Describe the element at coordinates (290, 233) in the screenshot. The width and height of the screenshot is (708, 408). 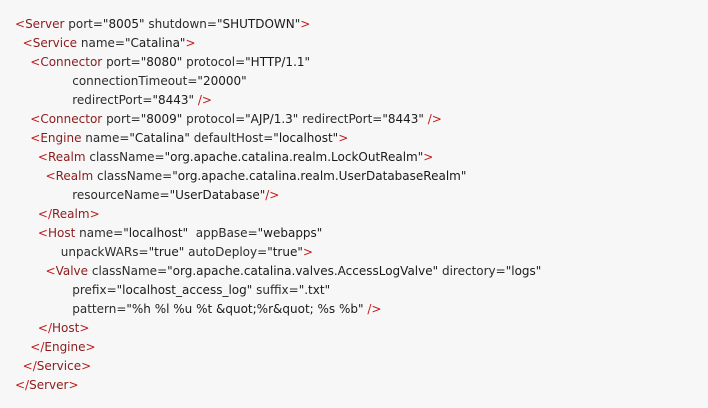
I see `attribute-value-token: "webapps"` at that location.